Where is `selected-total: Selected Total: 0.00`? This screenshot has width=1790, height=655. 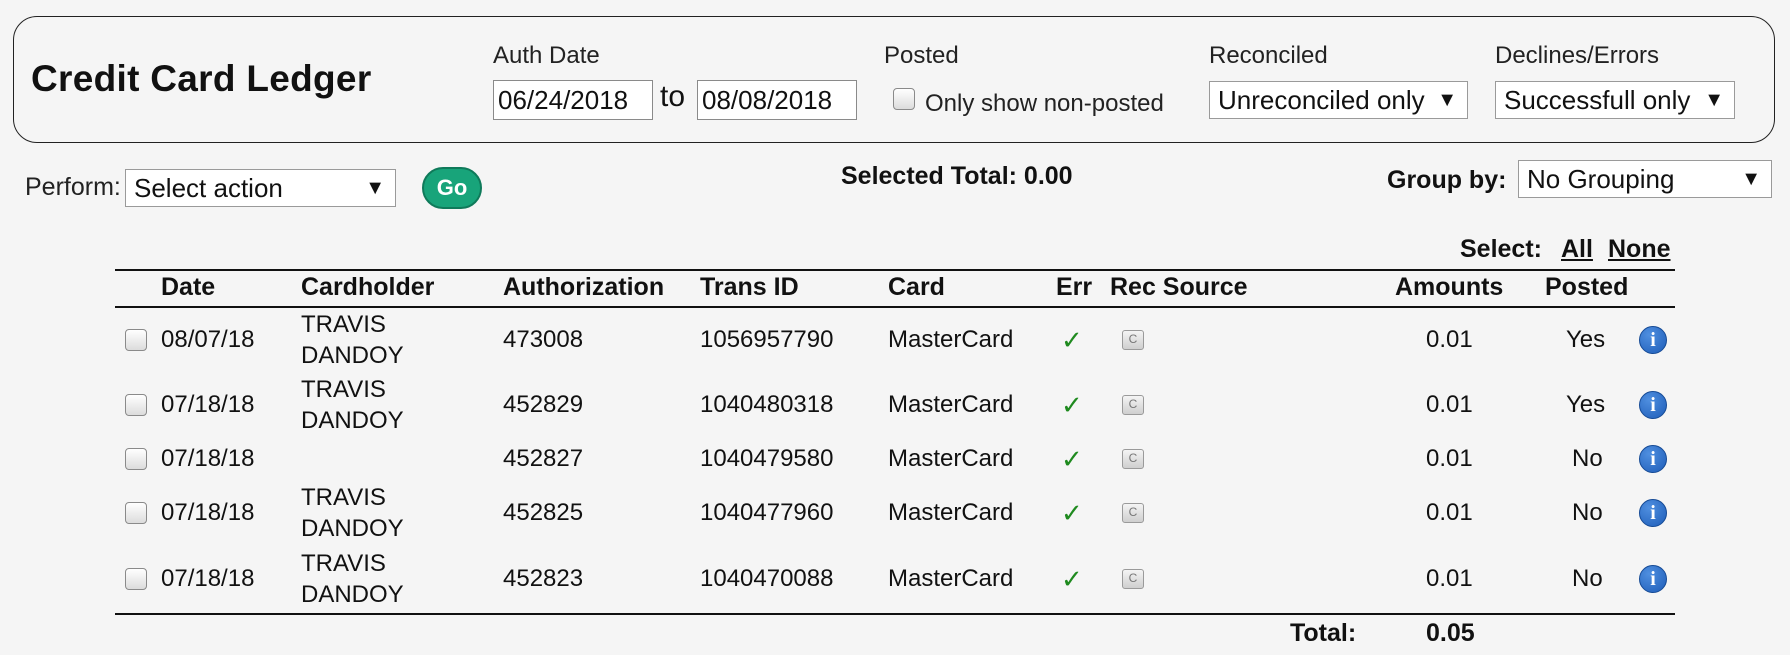 selected-total: Selected Total: 0.00 is located at coordinates (957, 176).